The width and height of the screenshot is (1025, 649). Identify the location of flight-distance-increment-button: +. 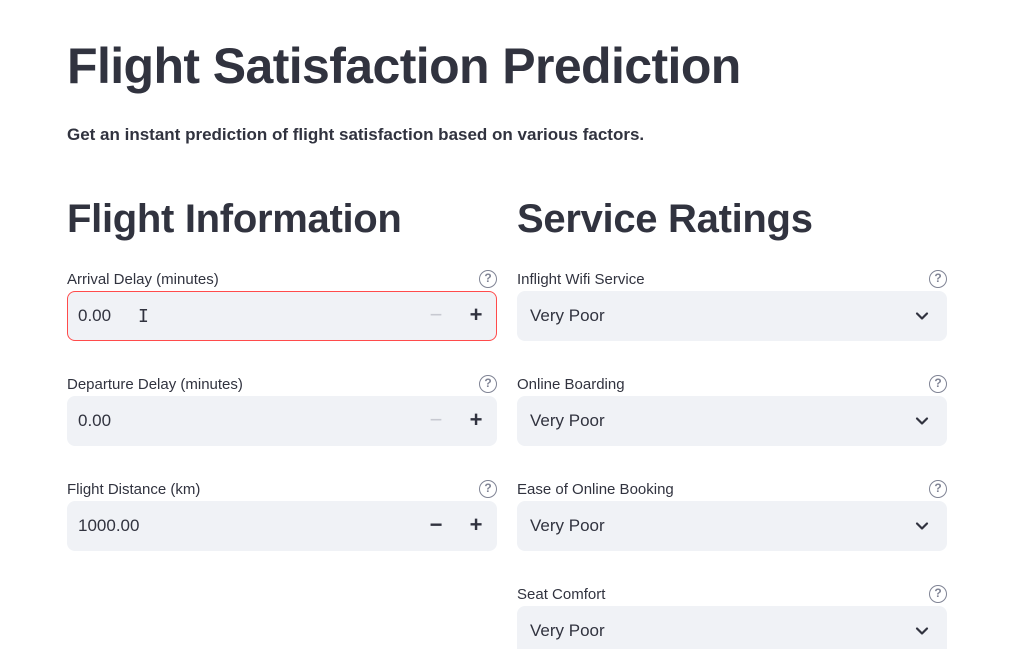
(476, 526).